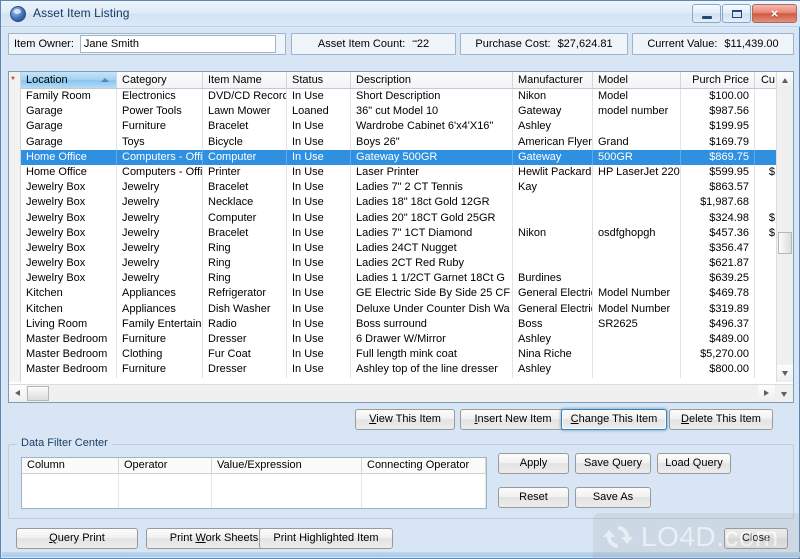  What do you see at coordinates (432, 188) in the screenshot?
I see `table-cell-description: Ladies 7" 2 CT Tennis` at bounding box center [432, 188].